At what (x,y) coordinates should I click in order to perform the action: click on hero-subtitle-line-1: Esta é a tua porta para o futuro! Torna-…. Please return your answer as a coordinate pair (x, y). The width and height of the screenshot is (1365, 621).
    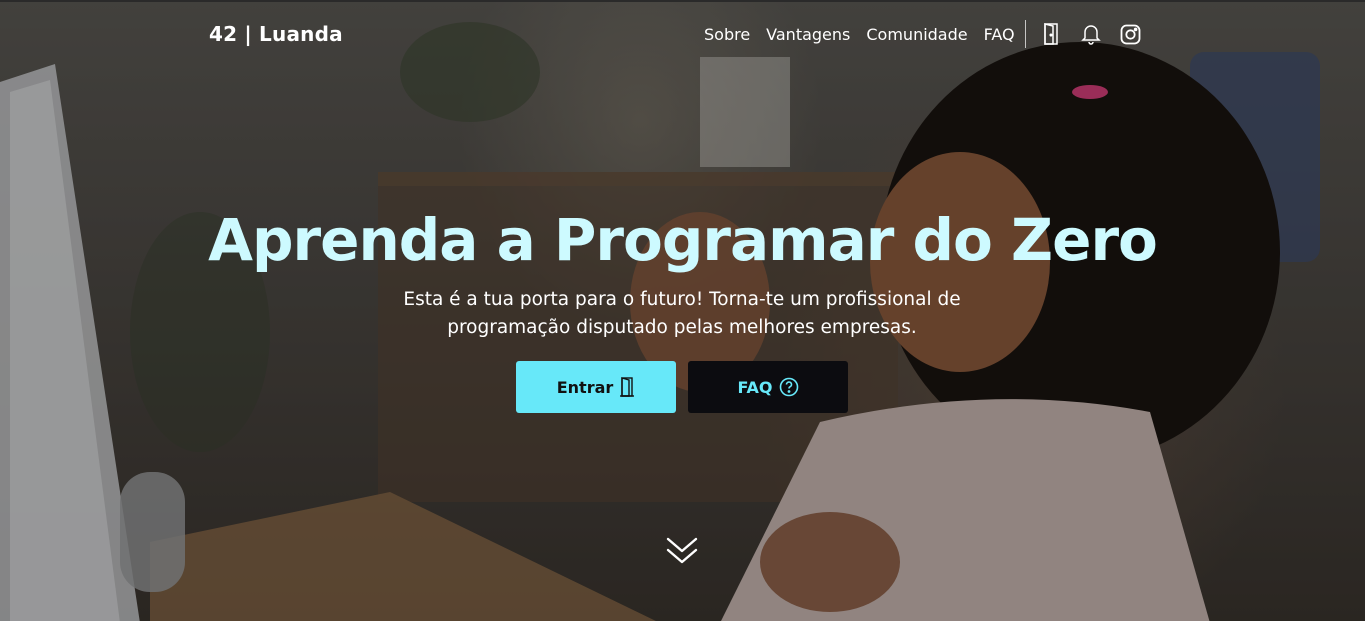
    Looking at the image, I should click on (682, 299).